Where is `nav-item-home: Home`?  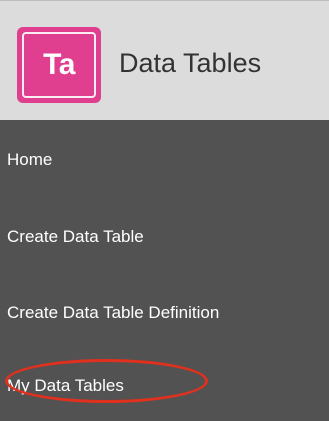
nav-item-home: Home is located at coordinates (29, 160).